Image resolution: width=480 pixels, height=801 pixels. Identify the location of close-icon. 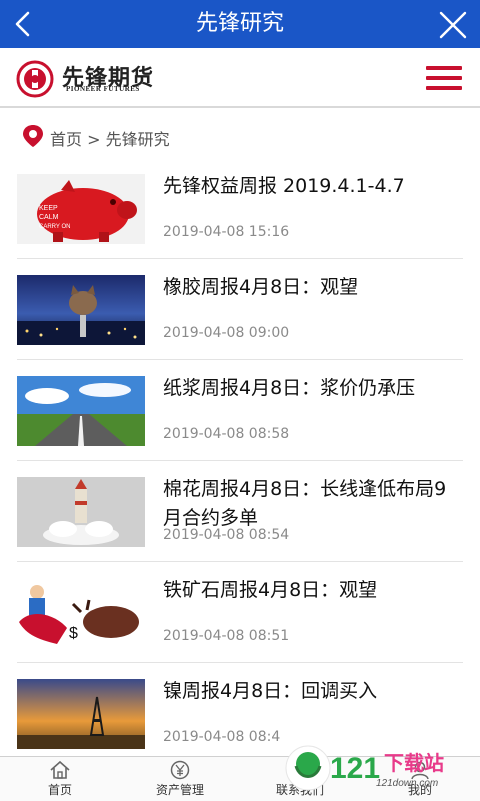
(453, 25).